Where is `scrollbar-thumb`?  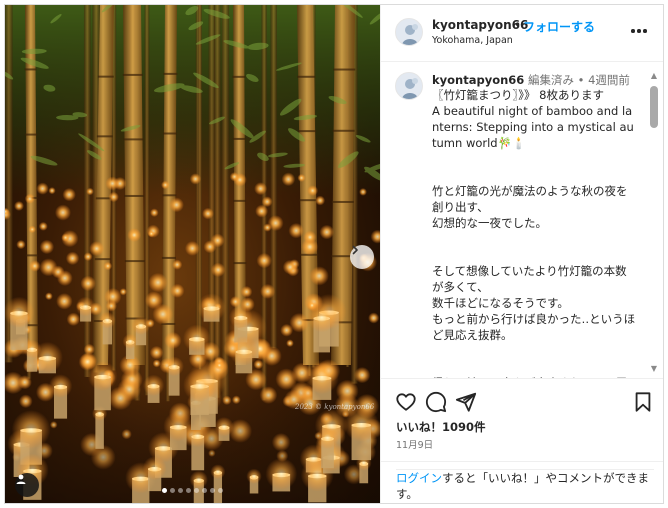 scrollbar-thumb is located at coordinates (654, 107).